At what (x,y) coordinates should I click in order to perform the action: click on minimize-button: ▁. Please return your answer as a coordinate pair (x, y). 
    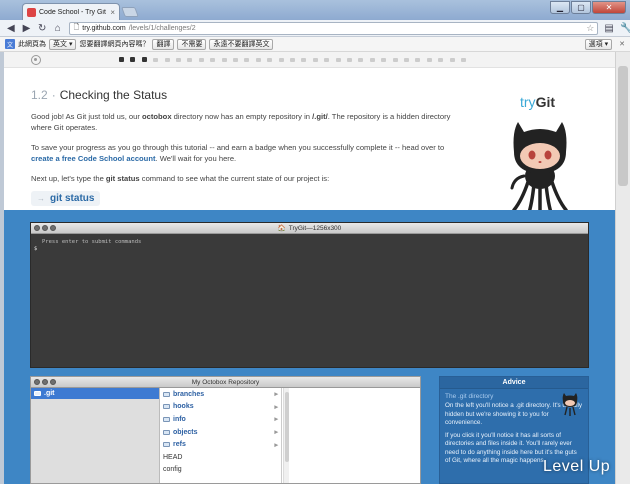
    Looking at the image, I should click on (560, 7).